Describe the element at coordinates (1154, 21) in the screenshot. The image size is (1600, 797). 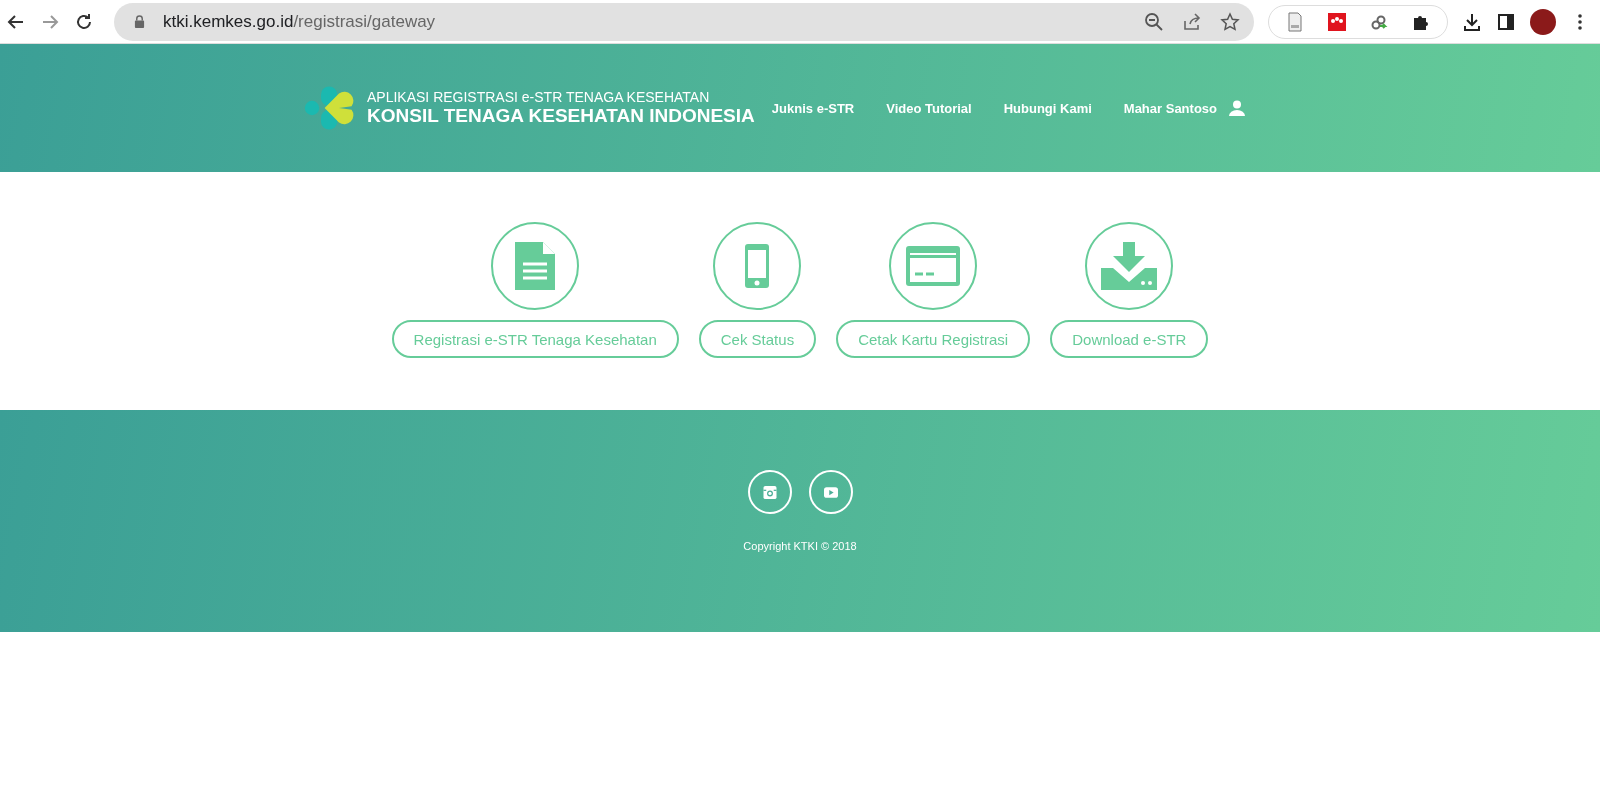
I see `zoom-out-icon` at that location.